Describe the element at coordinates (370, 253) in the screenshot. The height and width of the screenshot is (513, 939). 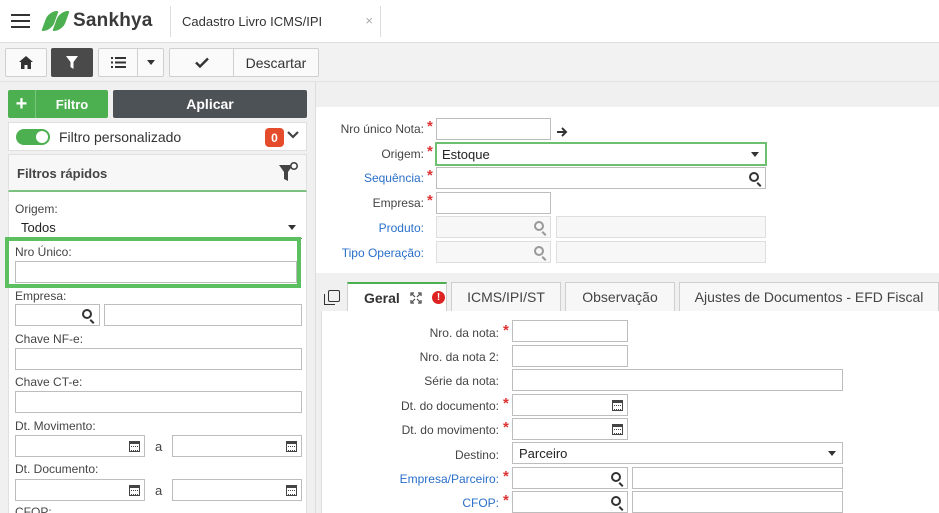
I see `tipo-operacao-label: Tipo Operação:` at that location.